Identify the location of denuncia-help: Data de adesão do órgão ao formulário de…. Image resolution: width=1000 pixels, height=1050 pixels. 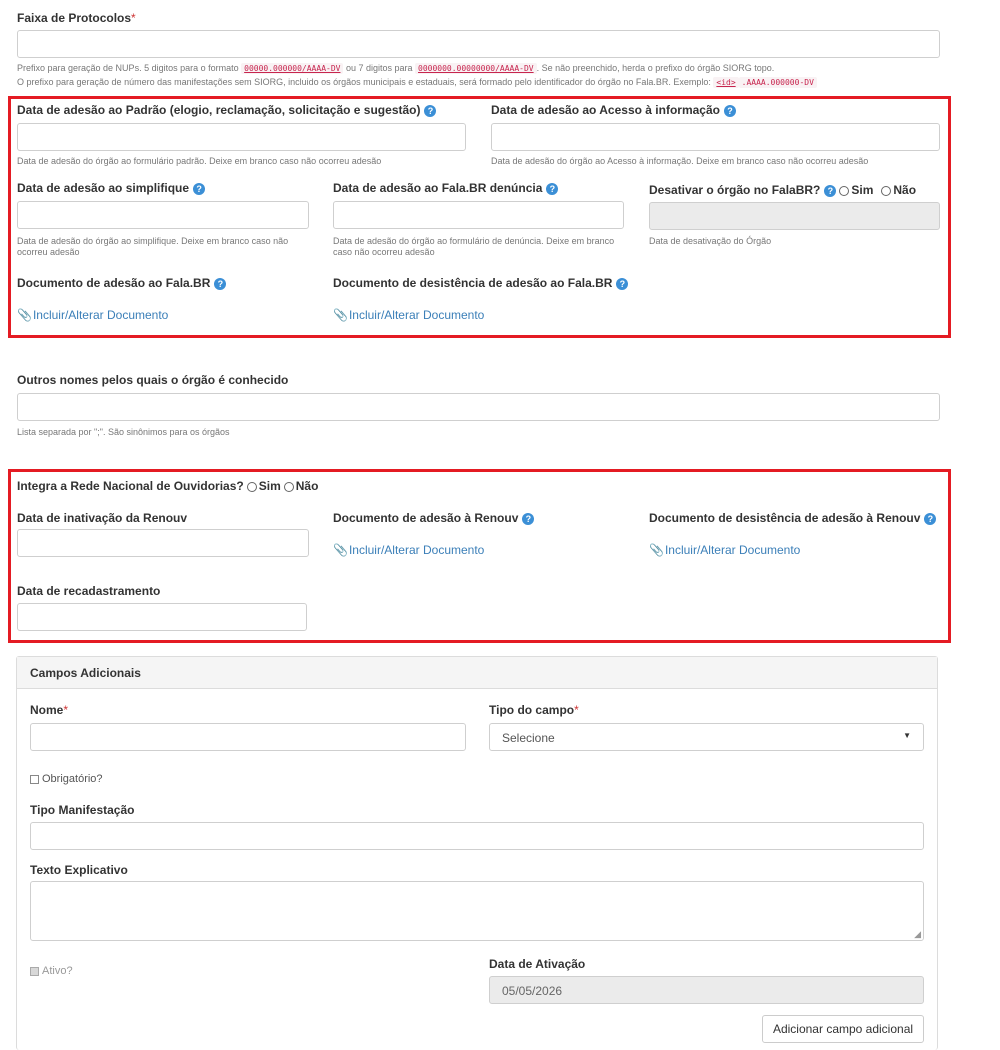
(474, 246).